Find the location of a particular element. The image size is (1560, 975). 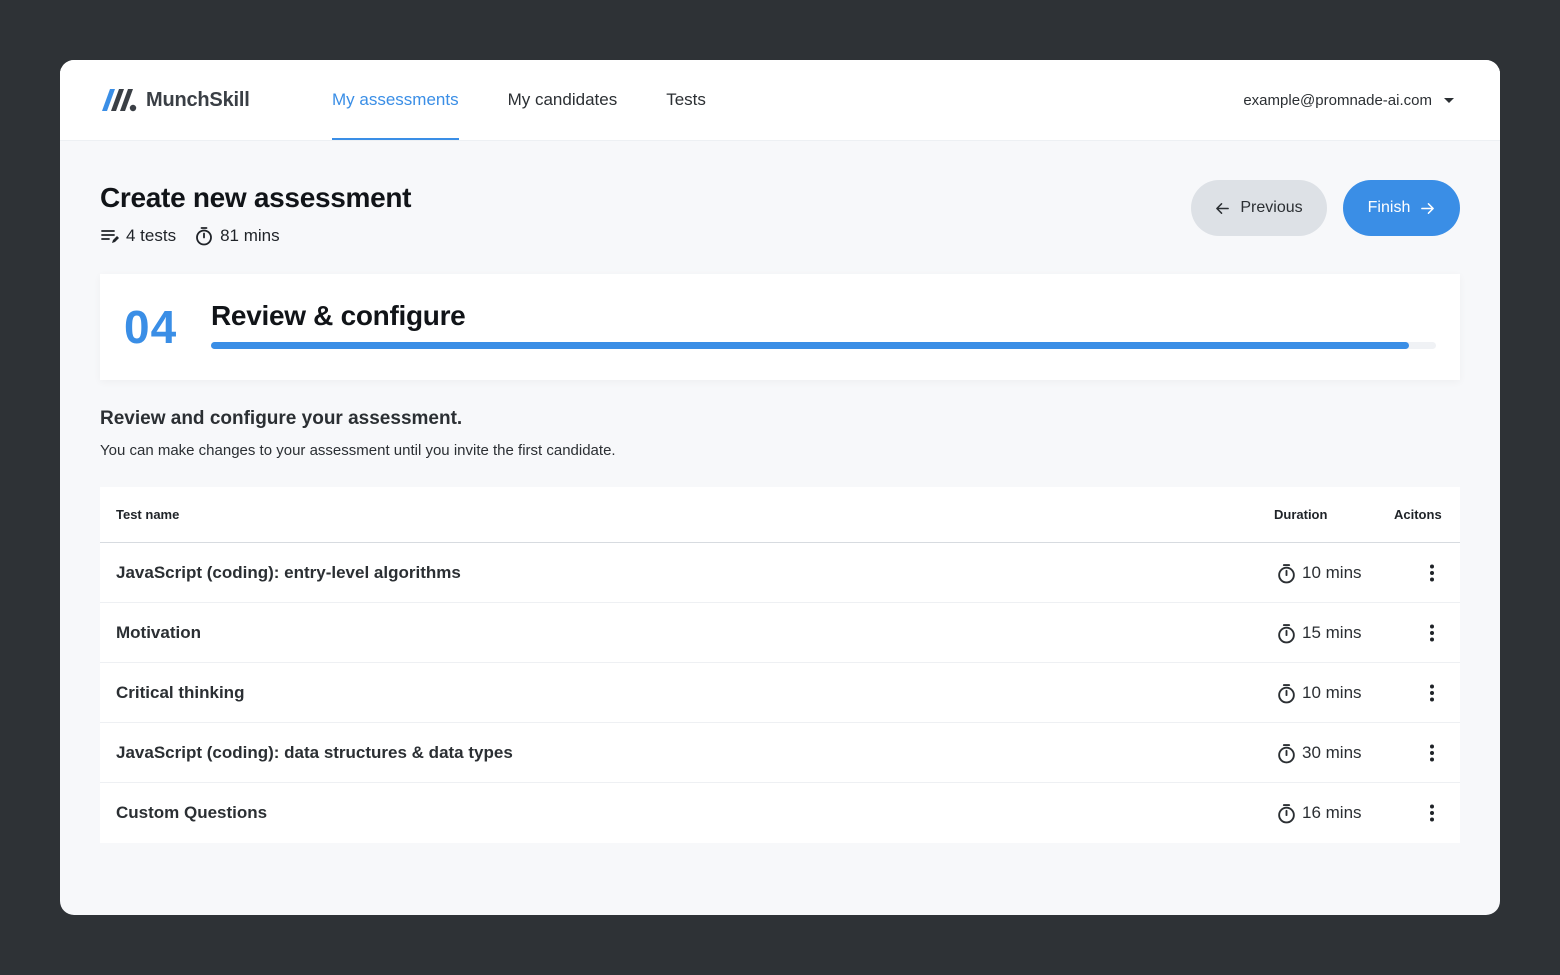

list-edit-icon is located at coordinates (110, 236).